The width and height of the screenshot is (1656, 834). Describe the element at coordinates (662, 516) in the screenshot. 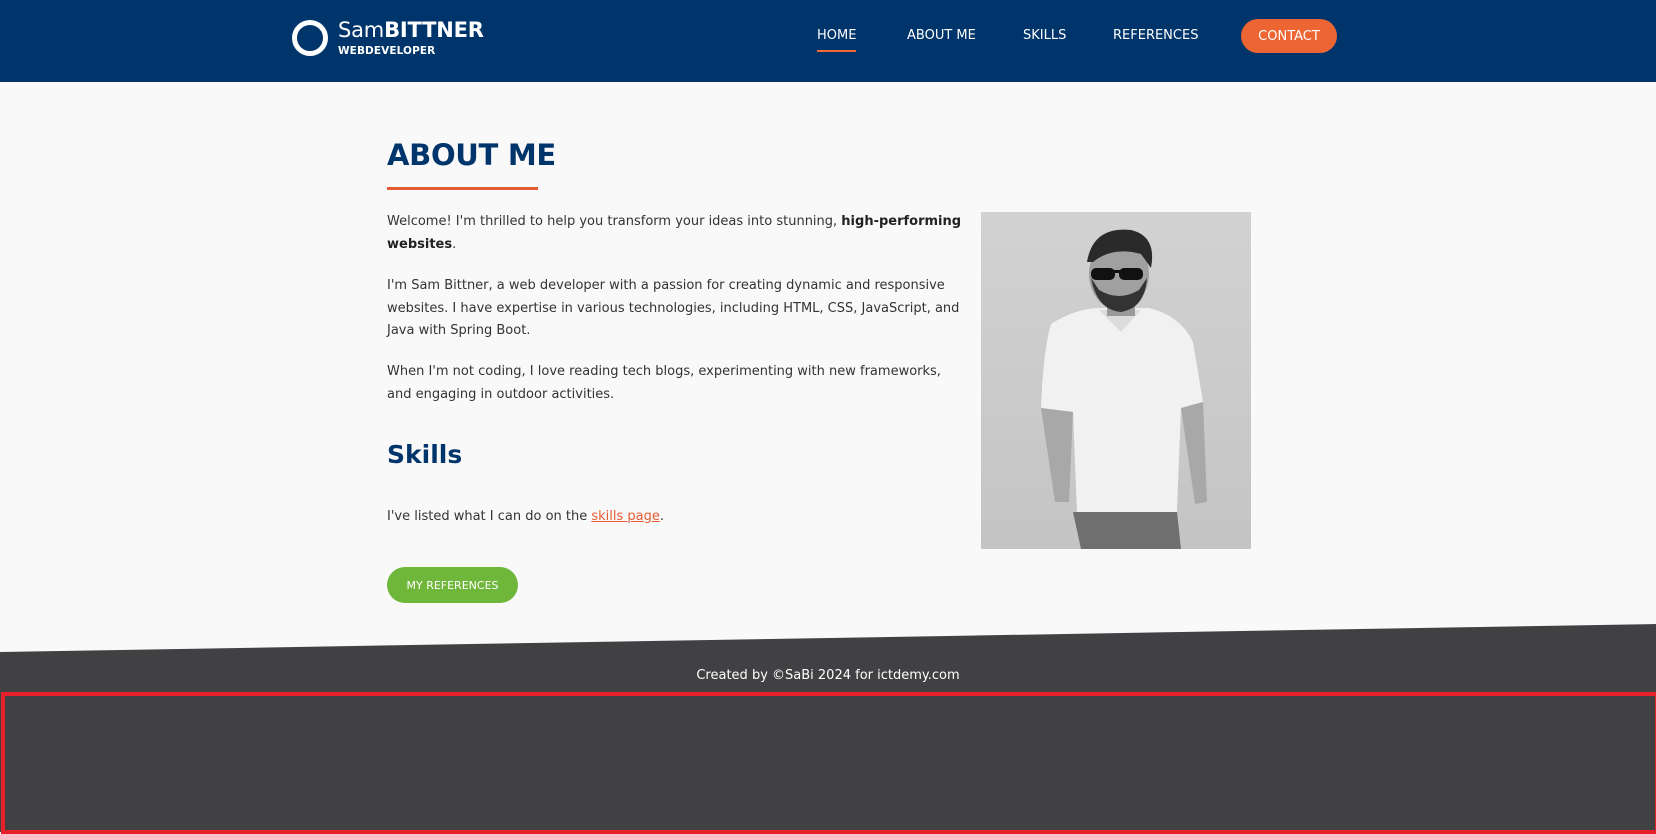

I see `skills-text-after: .` at that location.